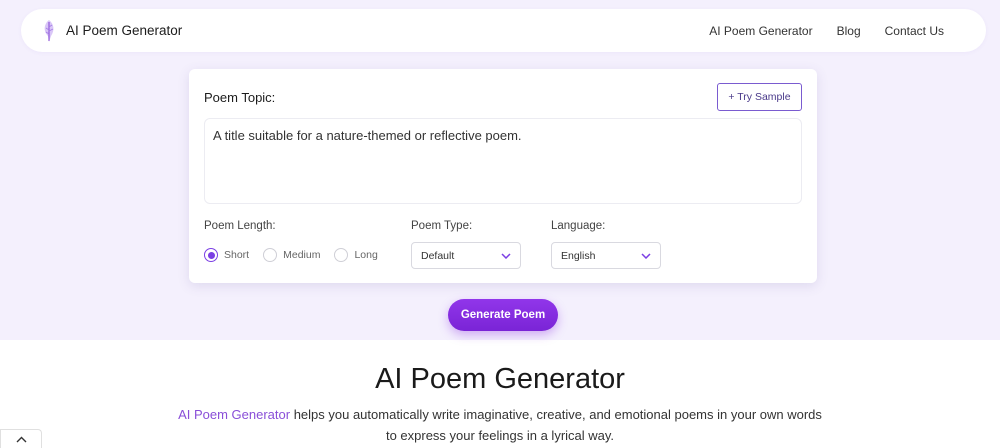 The height and width of the screenshot is (448, 1000). Describe the element at coordinates (442, 226) in the screenshot. I see `poem-type-label: Poem Type:` at that location.